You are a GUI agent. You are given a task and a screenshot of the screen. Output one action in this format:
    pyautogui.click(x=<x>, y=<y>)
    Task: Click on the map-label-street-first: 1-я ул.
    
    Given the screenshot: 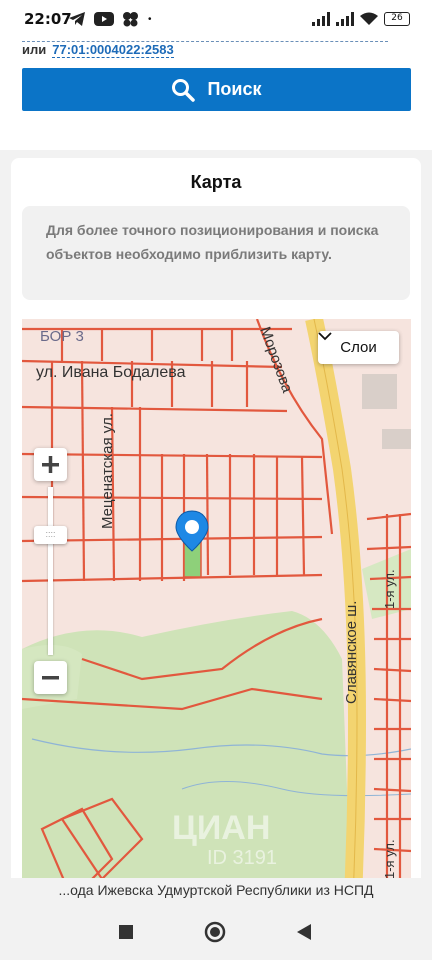 What is the action you would take?
    pyautogui.click(x=389, y=589)
    